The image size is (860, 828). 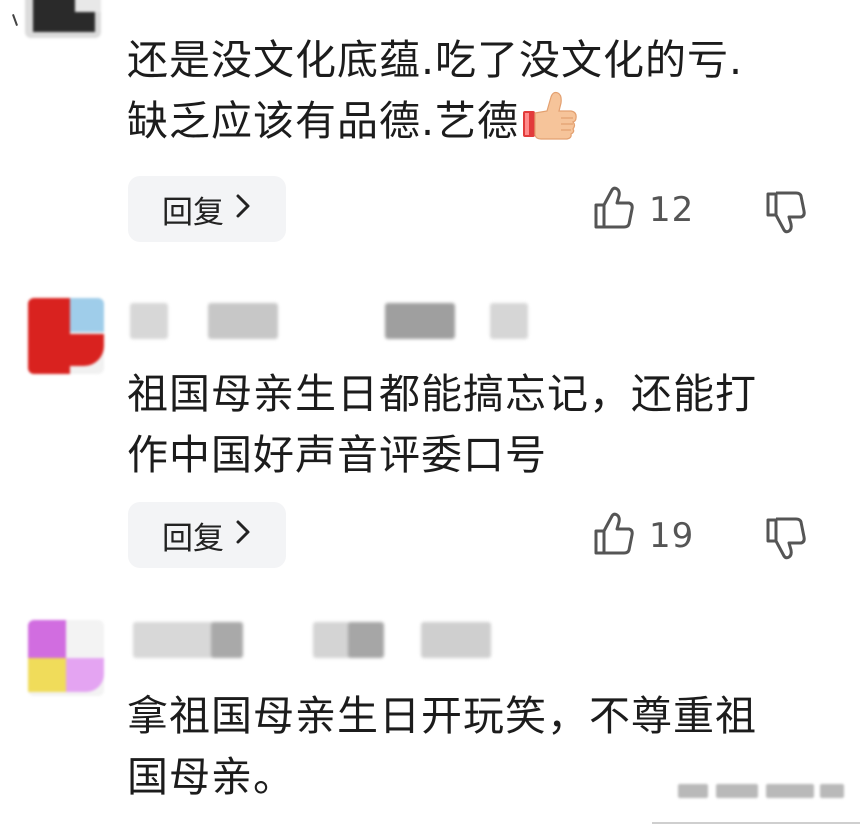 I want to click on thumbs-up-emoji-icon, so click(x=549, y=116).